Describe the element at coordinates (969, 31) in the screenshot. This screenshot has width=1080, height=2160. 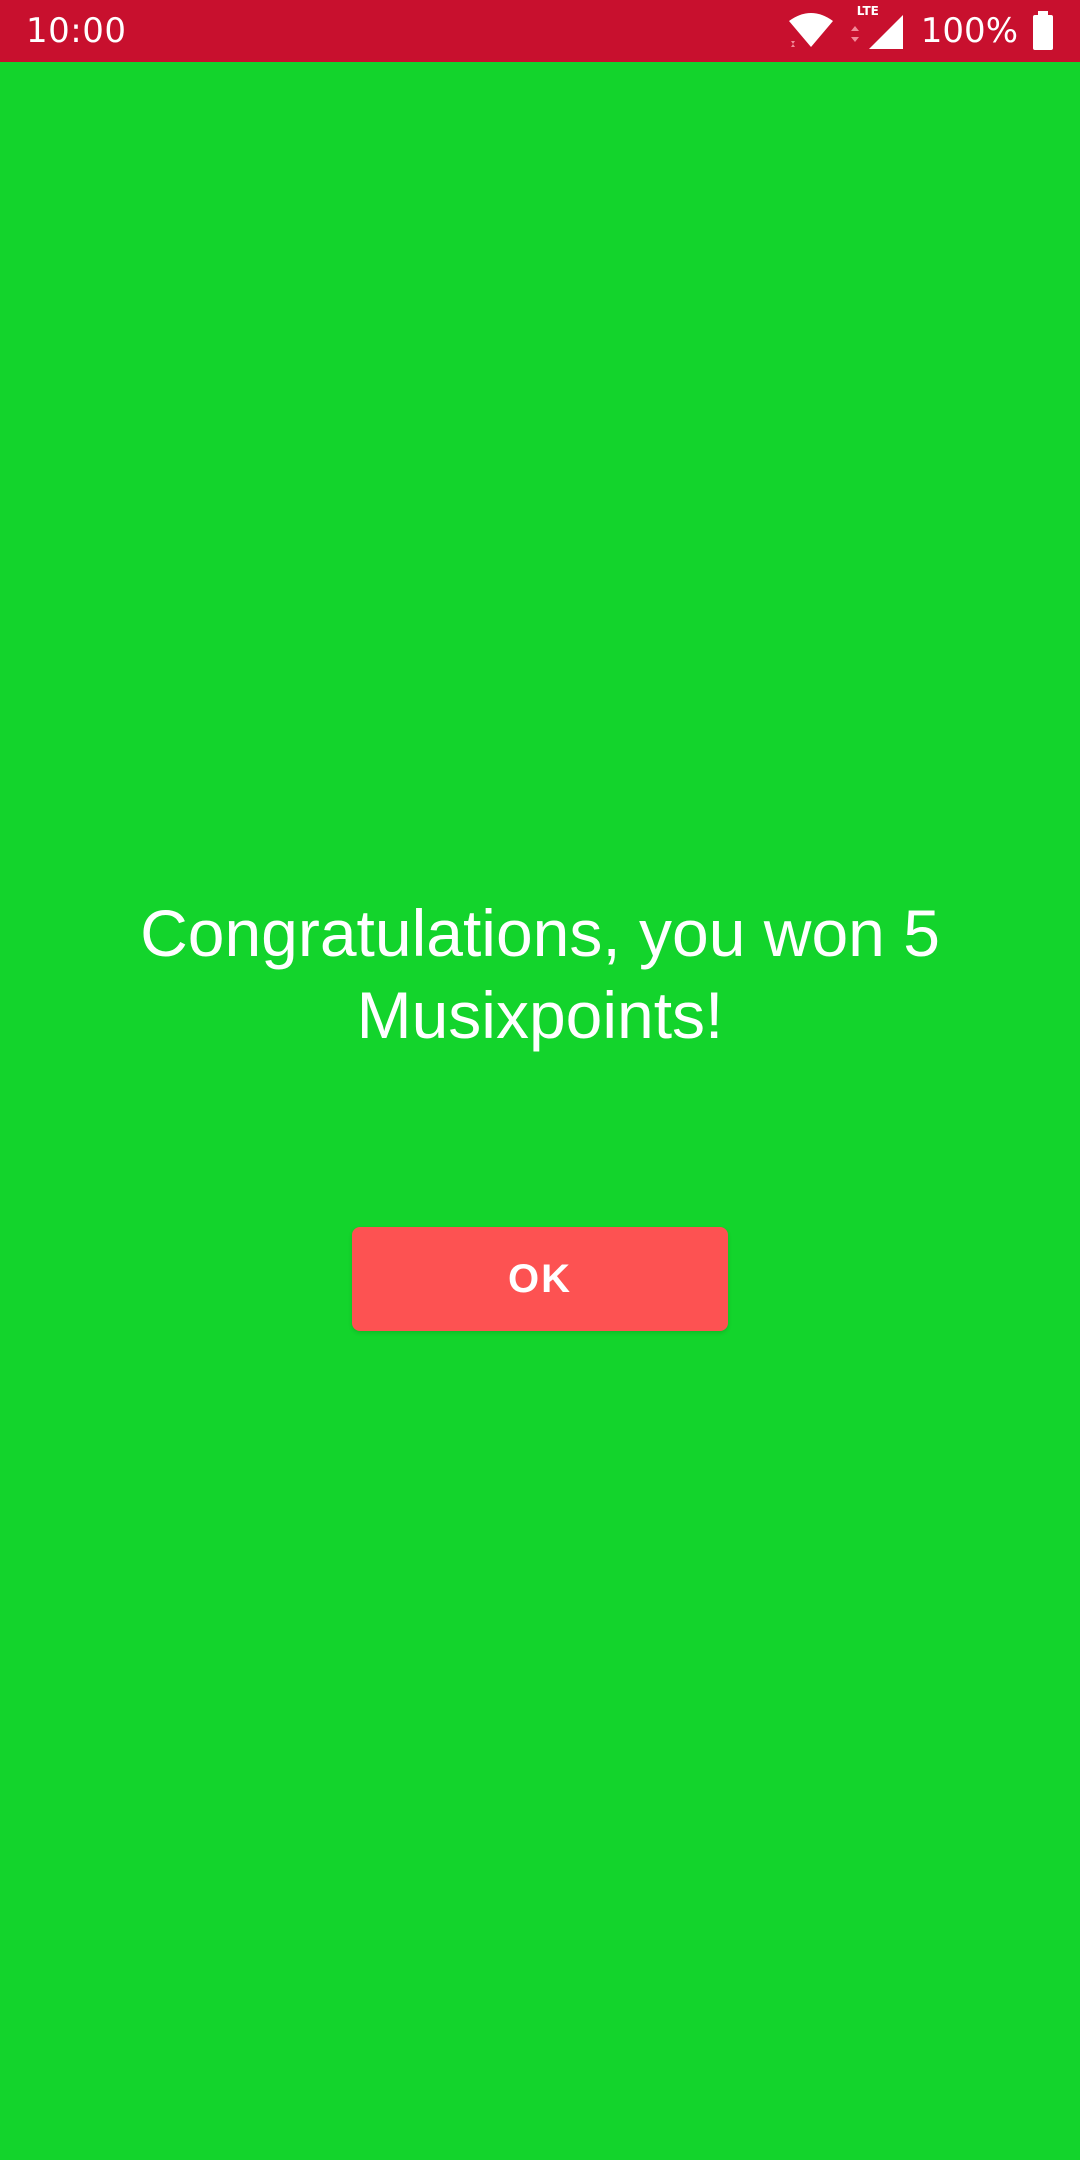
I see `battery-percentage: 100%` at that location.